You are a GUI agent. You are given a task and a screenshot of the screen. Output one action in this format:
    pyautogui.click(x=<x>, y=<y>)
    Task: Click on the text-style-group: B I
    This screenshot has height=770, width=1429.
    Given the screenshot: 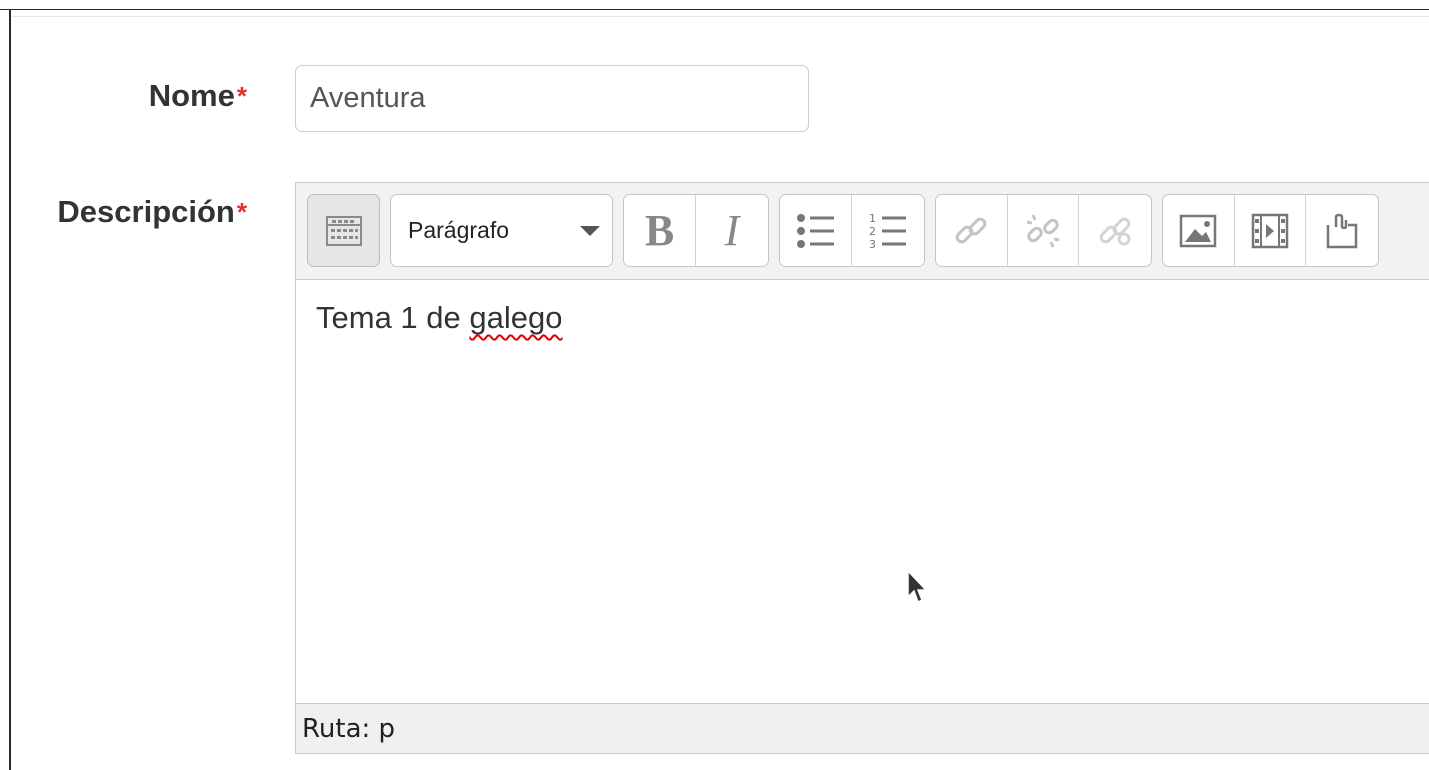 What is the action you would take?
    pyautogui.click(x=696, y=230)
    